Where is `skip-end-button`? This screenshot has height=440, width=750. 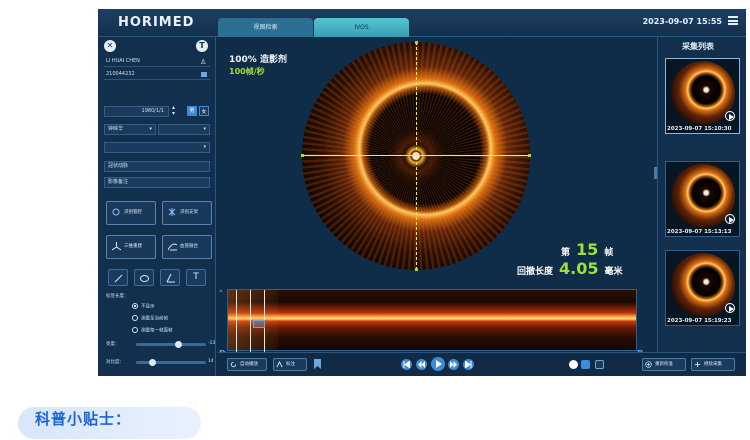
skip-end-button is located at coordinates (468, 364).